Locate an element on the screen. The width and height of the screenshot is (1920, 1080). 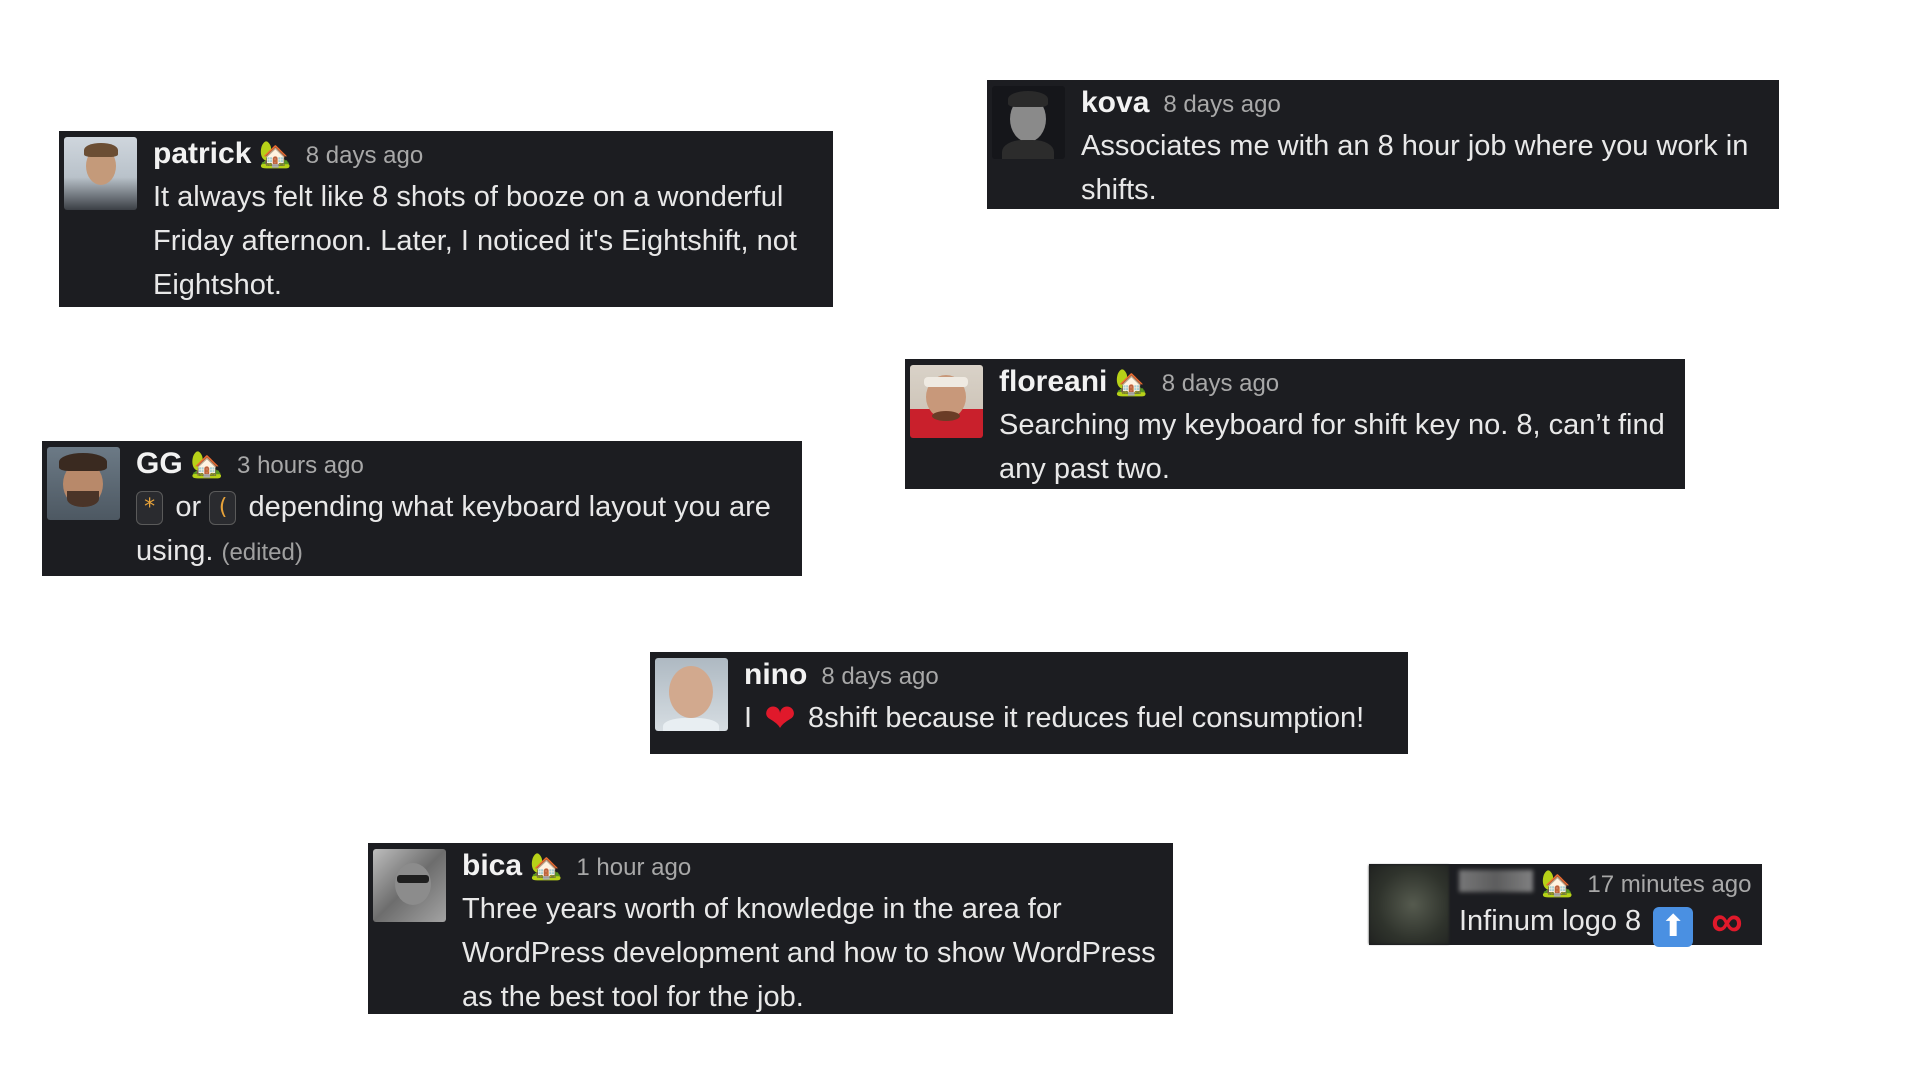
message-card-anonymous: 🏡 17 minutes ago Infinum logo 8 ⬆ ∞ is located at coordinates (1565, 905).